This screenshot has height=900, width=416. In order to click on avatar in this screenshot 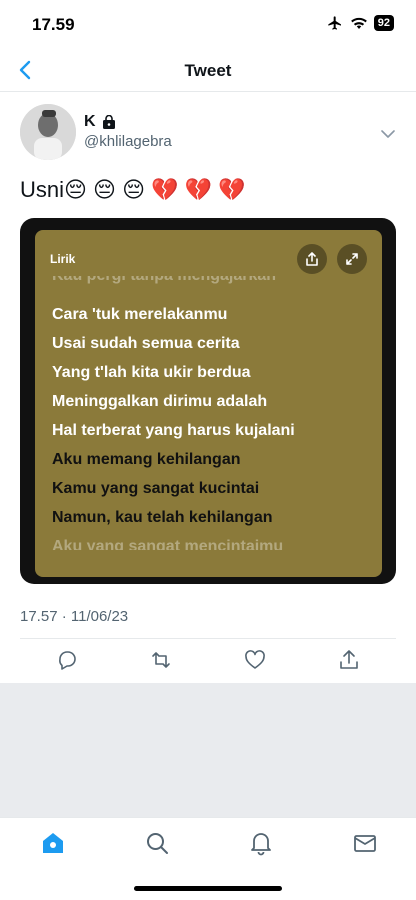, I will do `click(48, 132)`.